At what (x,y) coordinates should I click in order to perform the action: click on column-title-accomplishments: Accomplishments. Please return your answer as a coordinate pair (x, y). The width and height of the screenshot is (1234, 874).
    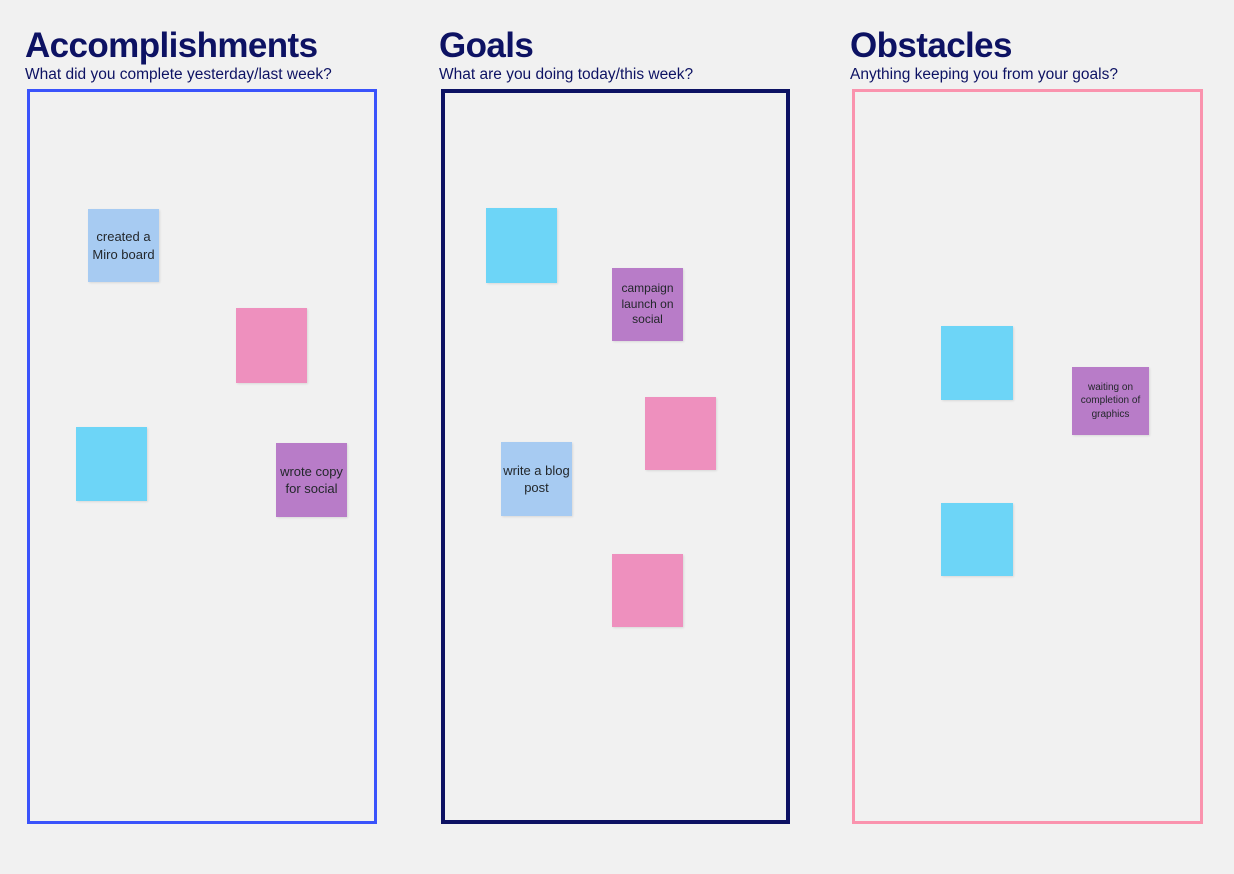
    Looking at the image, I should click on (171, 45).